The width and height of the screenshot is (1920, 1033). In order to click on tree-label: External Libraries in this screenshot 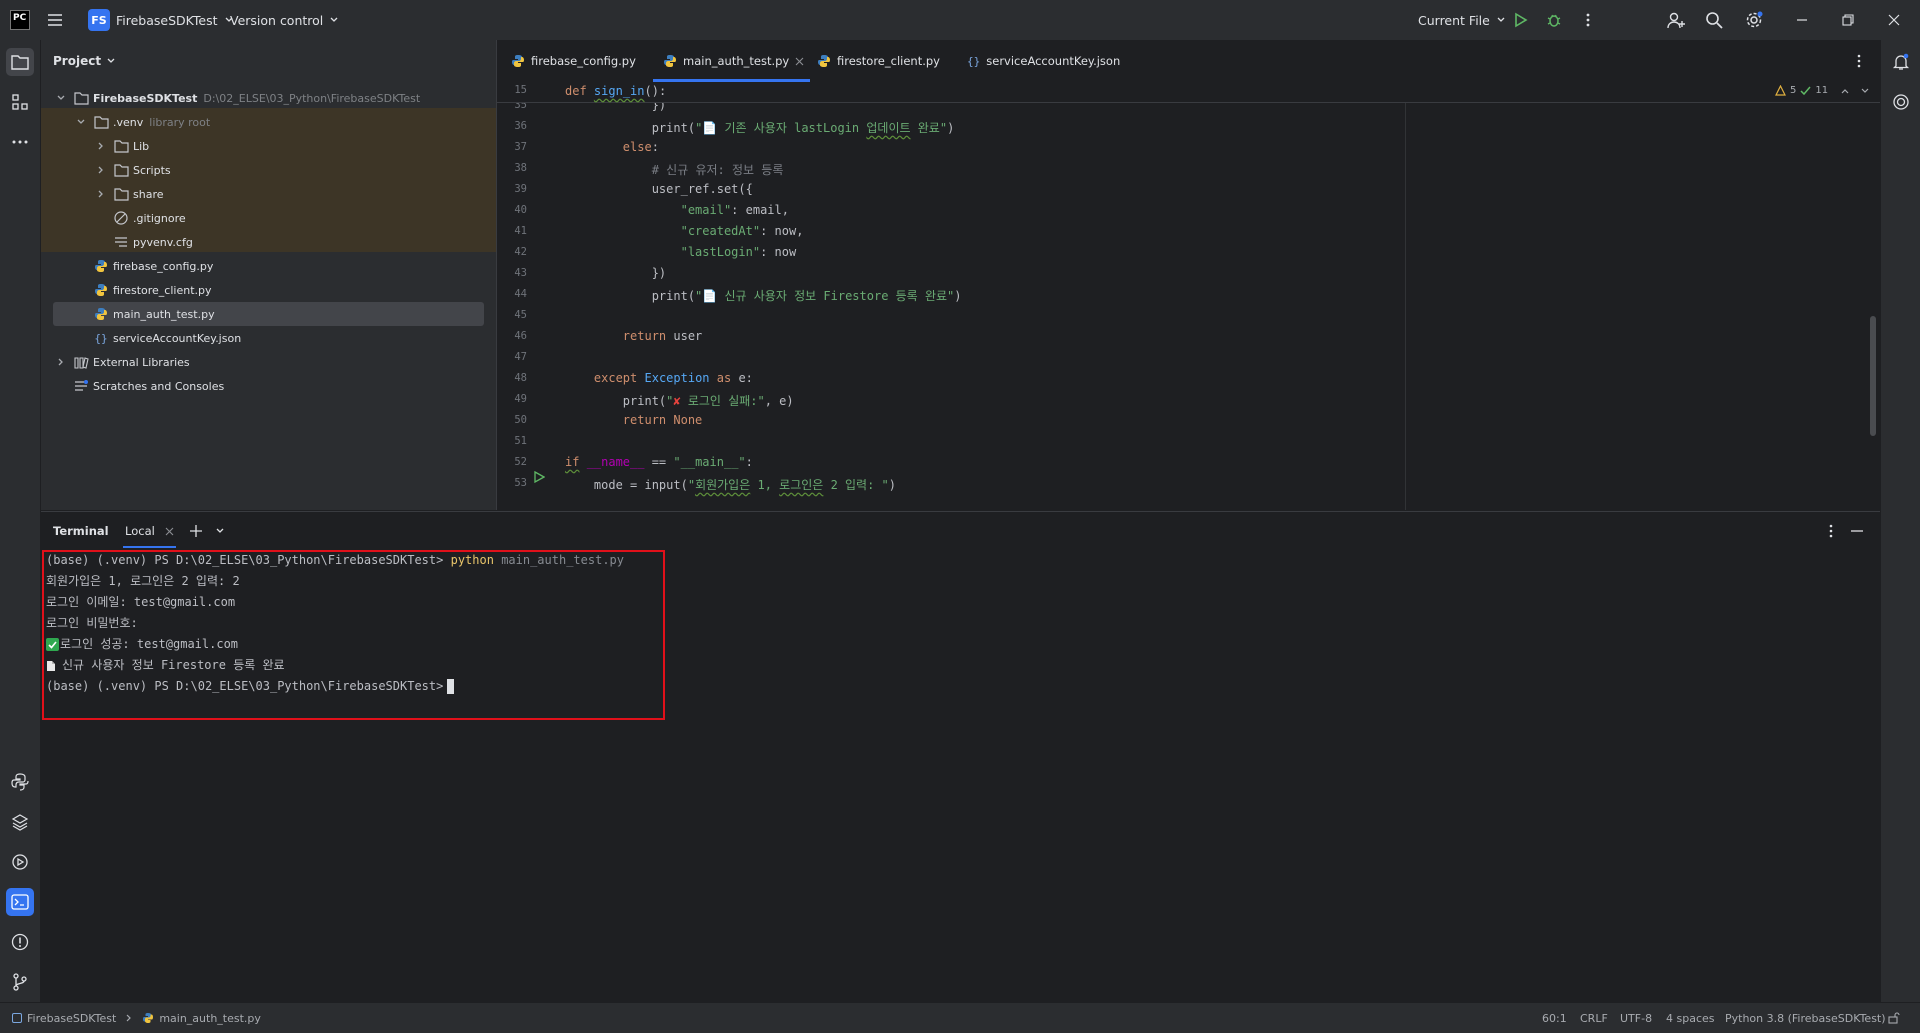, I will do `click(141, 362)`.